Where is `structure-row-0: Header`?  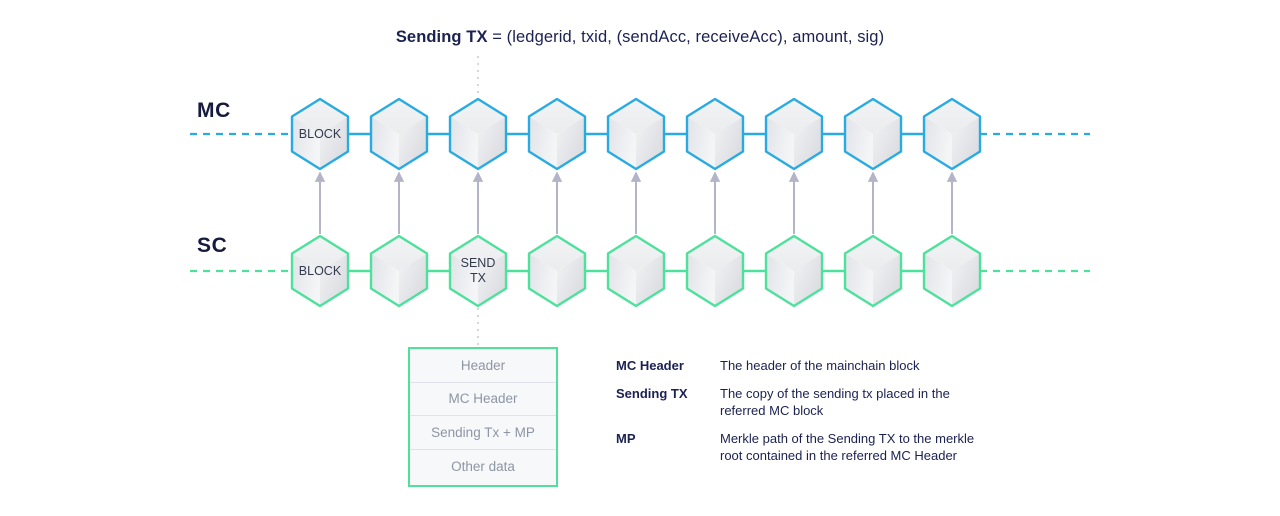
structure-row-0: Header is located at coordinates (483, 366).